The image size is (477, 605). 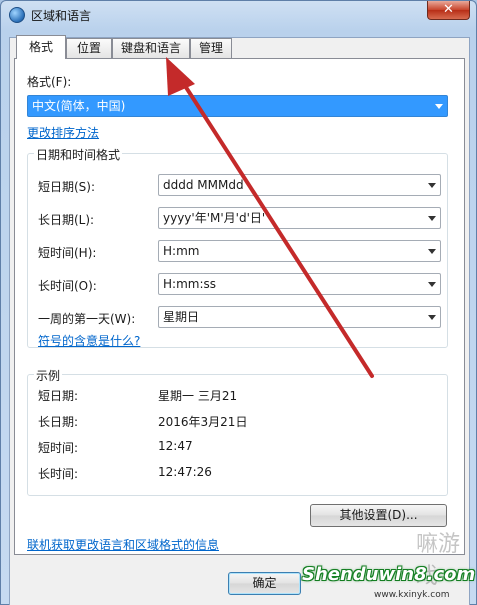 I want to click on ok-button: 确定, so click(x=264, y=583).